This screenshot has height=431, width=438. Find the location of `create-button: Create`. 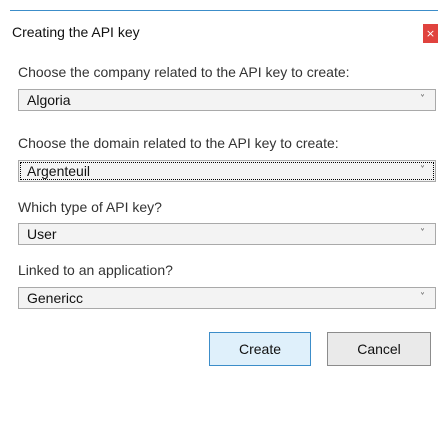

create-button: Create is located at coordinates (260, 349).